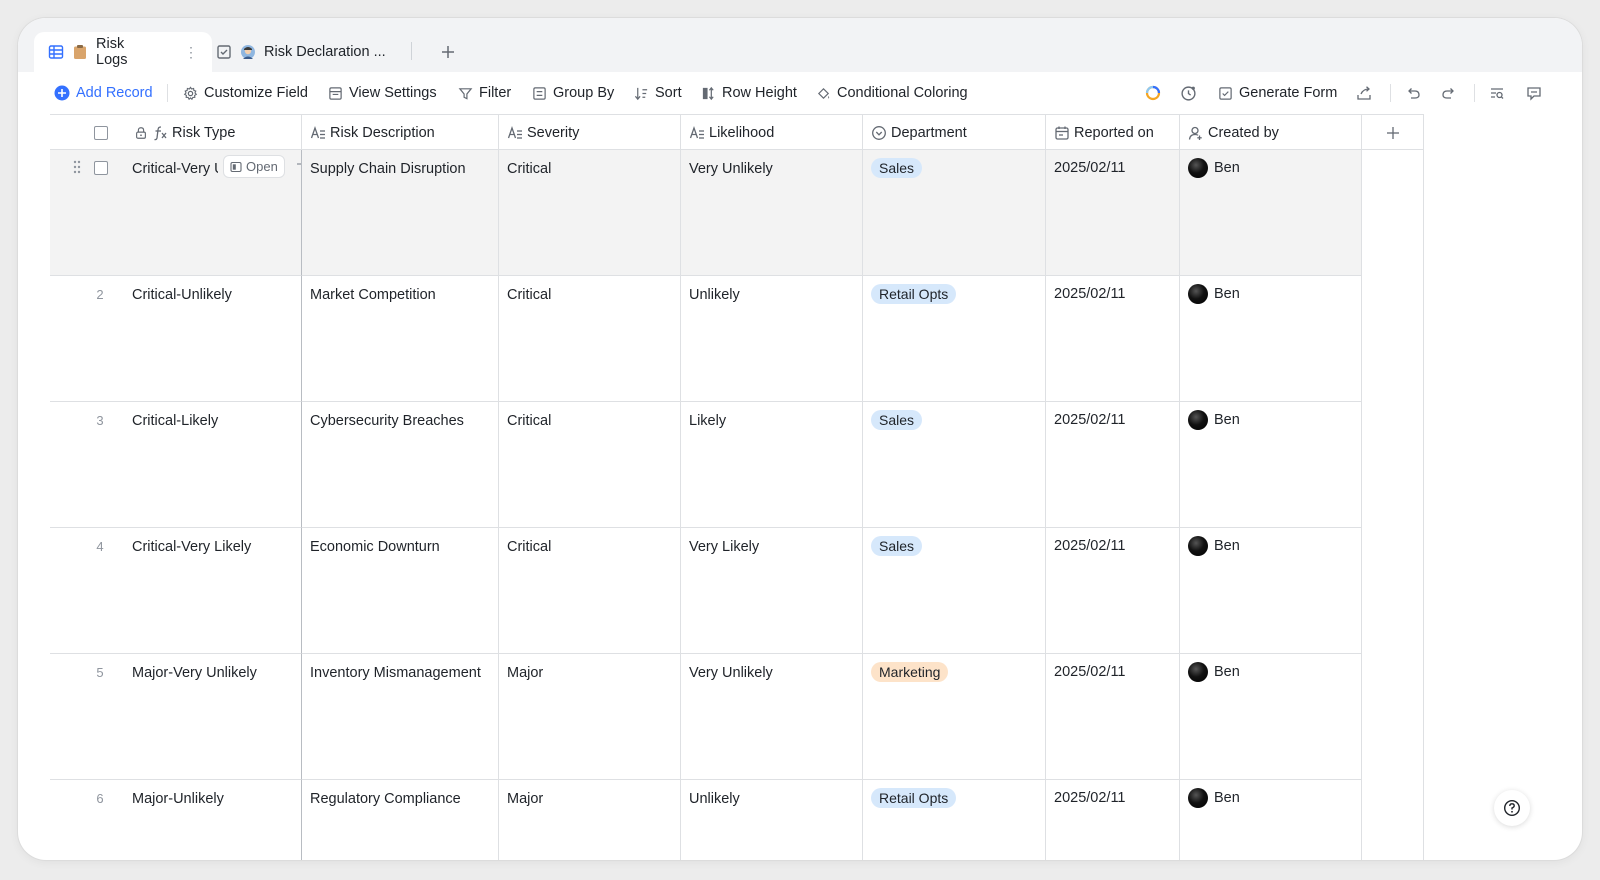  I want to click on tab-risk-logs: Risk Logs ⋮, so click(123, 52).